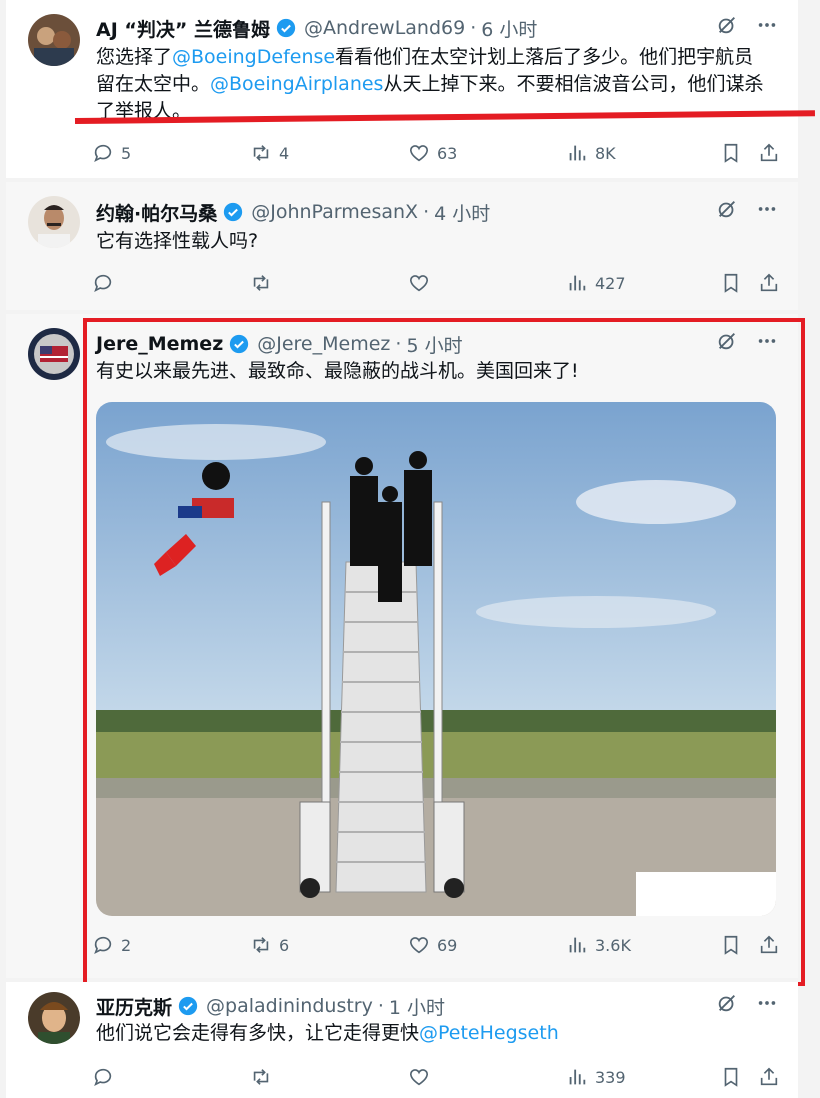 This screenshot has width=820, height=1098. I want to click on mention-link: @PeteHegseth, so click(489, 1033).